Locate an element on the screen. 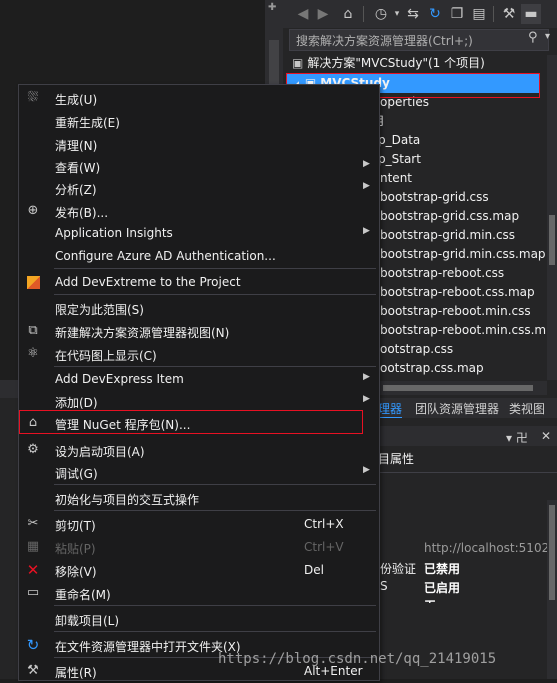  tree-item: bootstrap-grid.min.css is located at coordinates (447, 235).